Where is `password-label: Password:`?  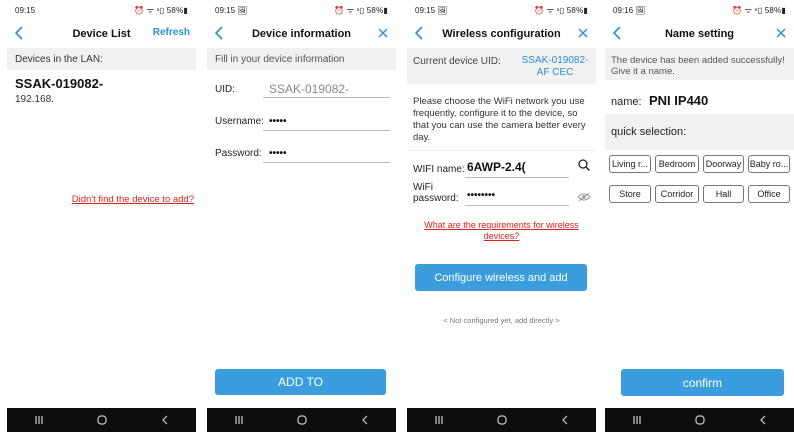 password-label: Password: is located at coordinates (238, 153).